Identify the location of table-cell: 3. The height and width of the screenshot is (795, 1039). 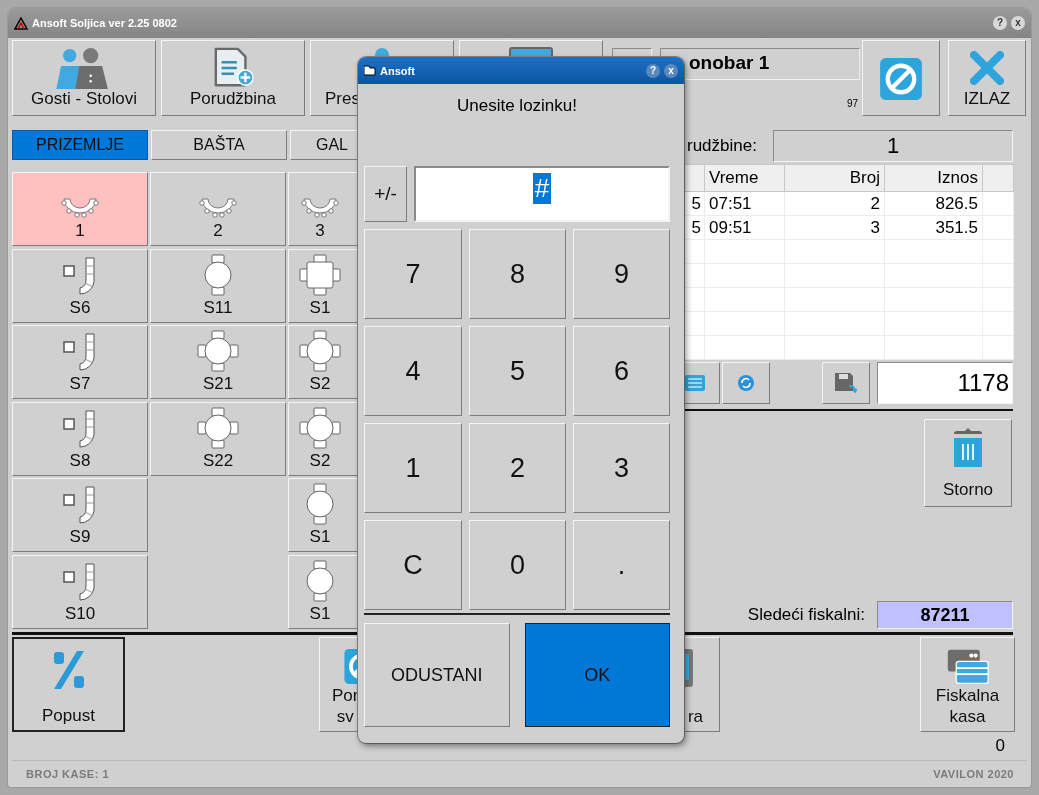
(834, 227).